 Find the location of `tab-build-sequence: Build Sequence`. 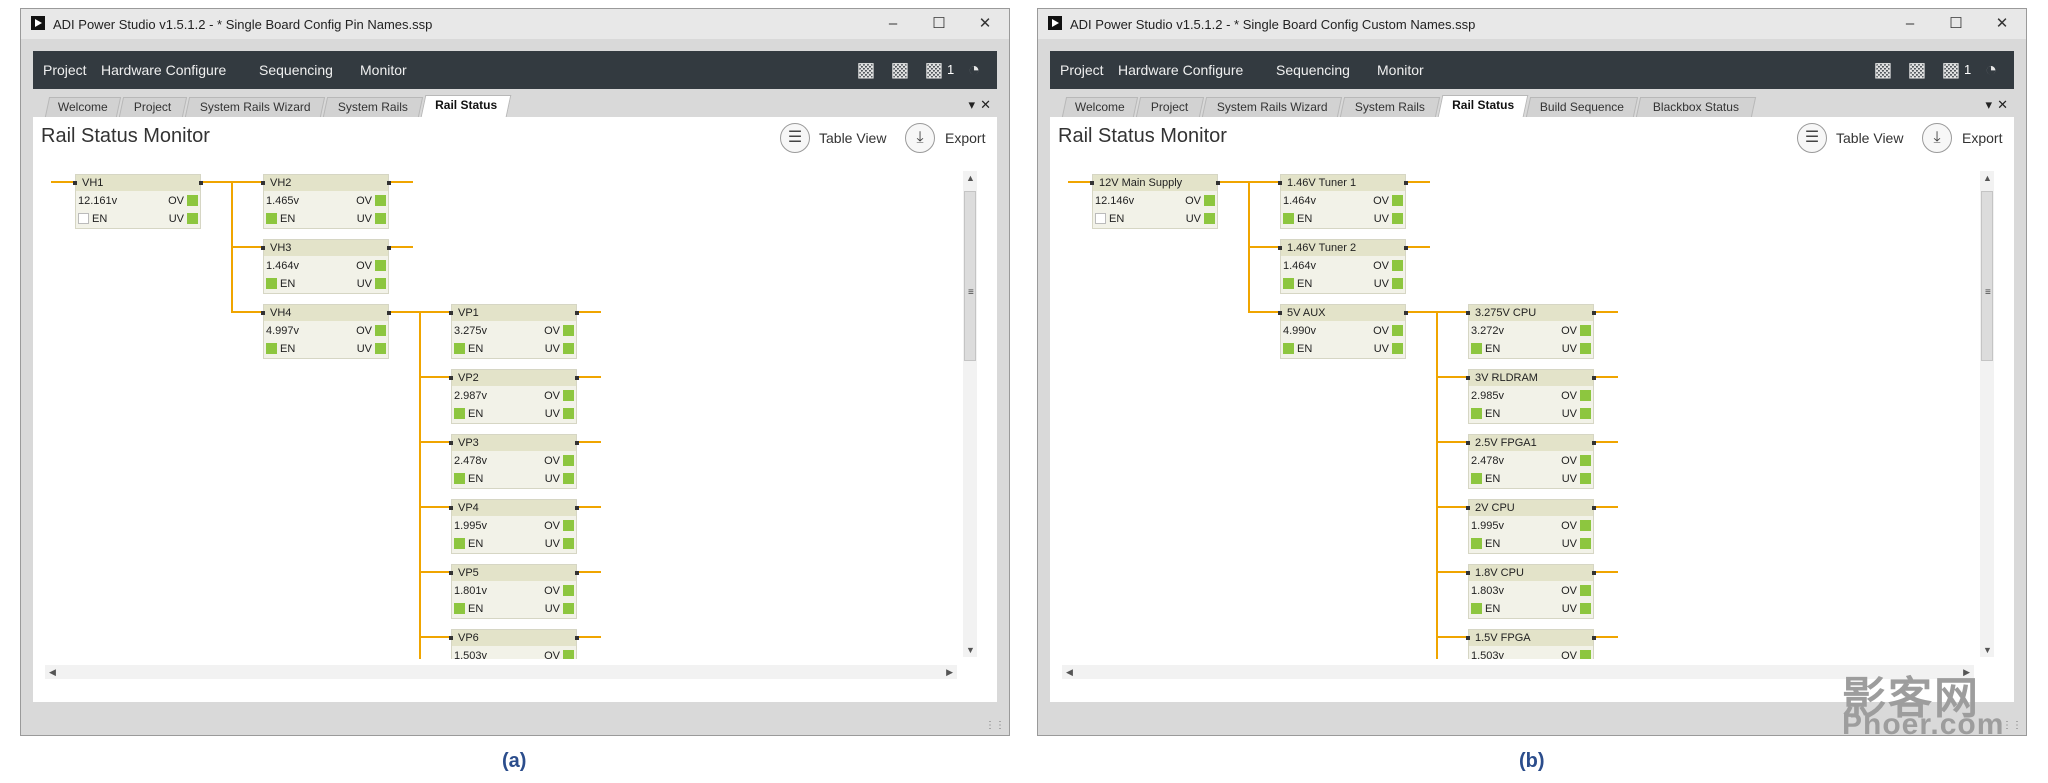

tab-build-sequence: Build Sequence is located at coordinates (1582, 107).